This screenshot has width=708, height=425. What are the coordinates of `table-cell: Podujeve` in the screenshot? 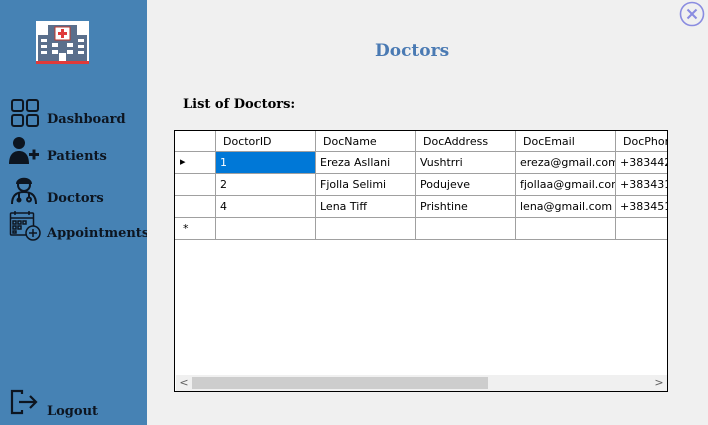 It's located at (466, 185).